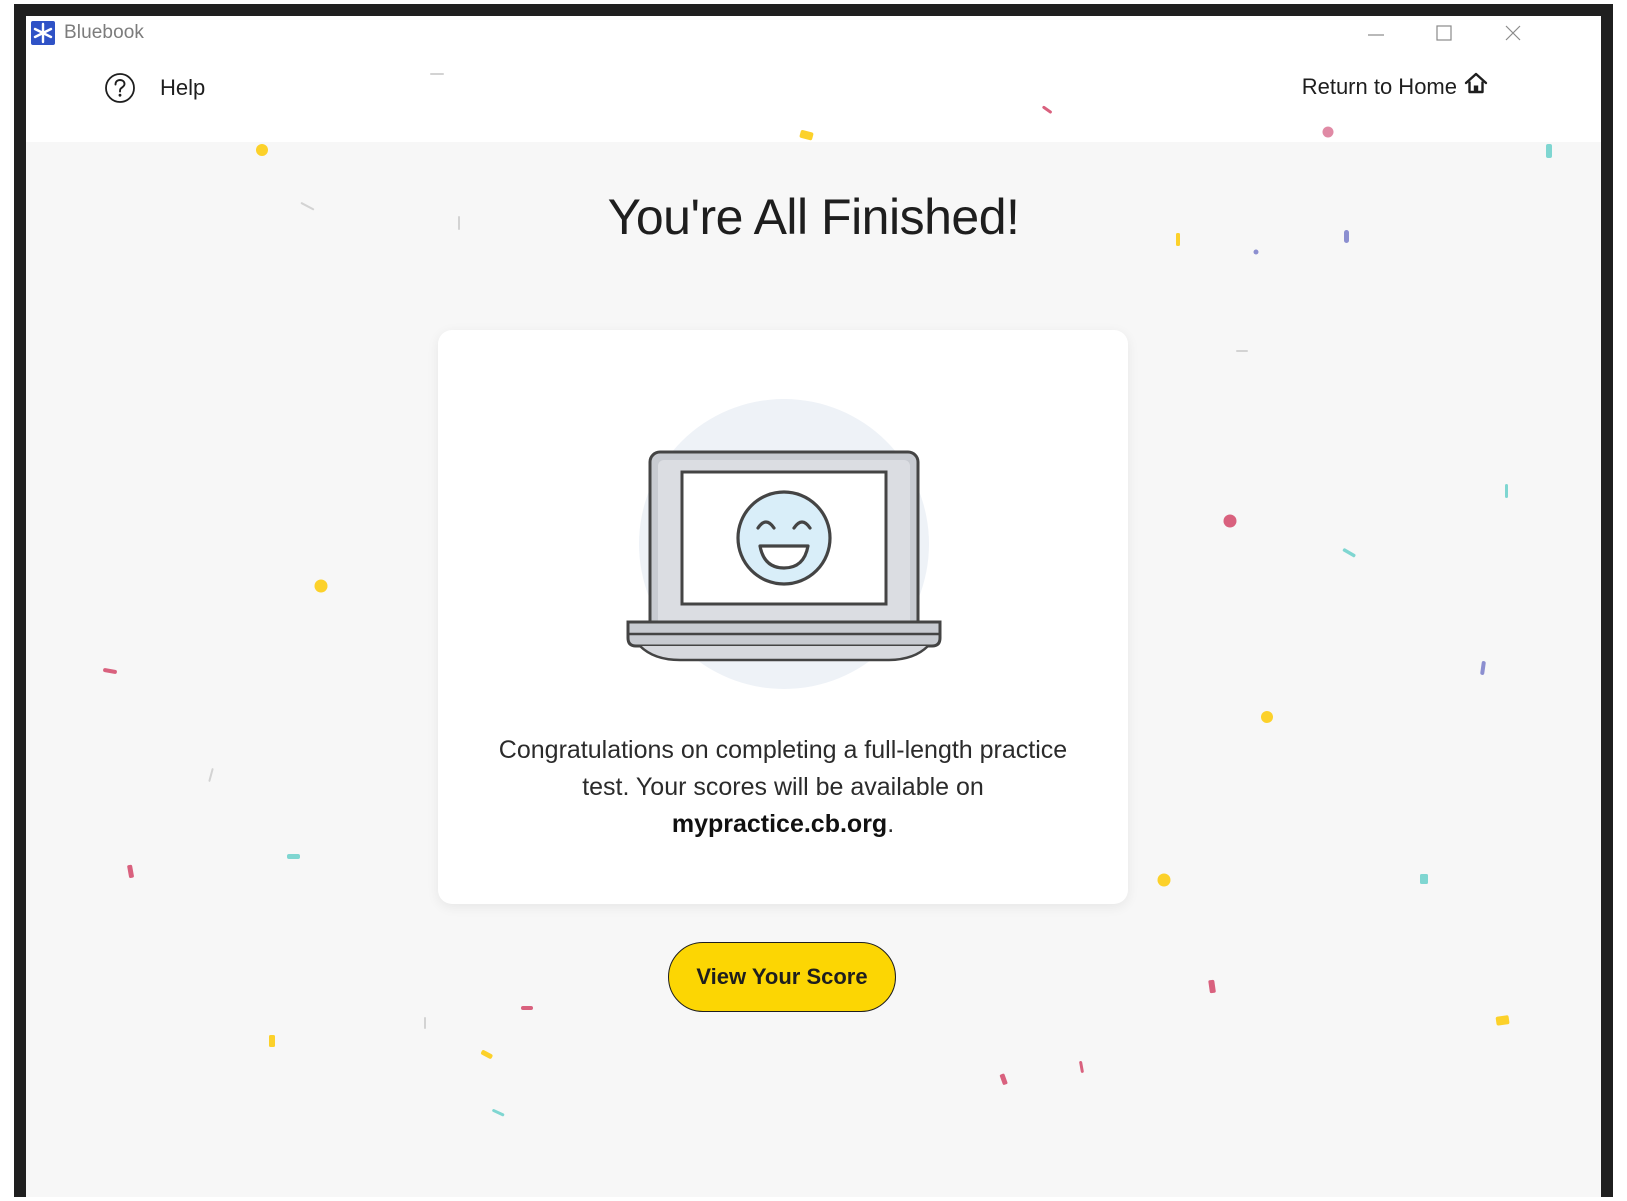 The image size is (1627, 1201). I want to click on return-to-home-button: Return to Home, so click(1395, 86).